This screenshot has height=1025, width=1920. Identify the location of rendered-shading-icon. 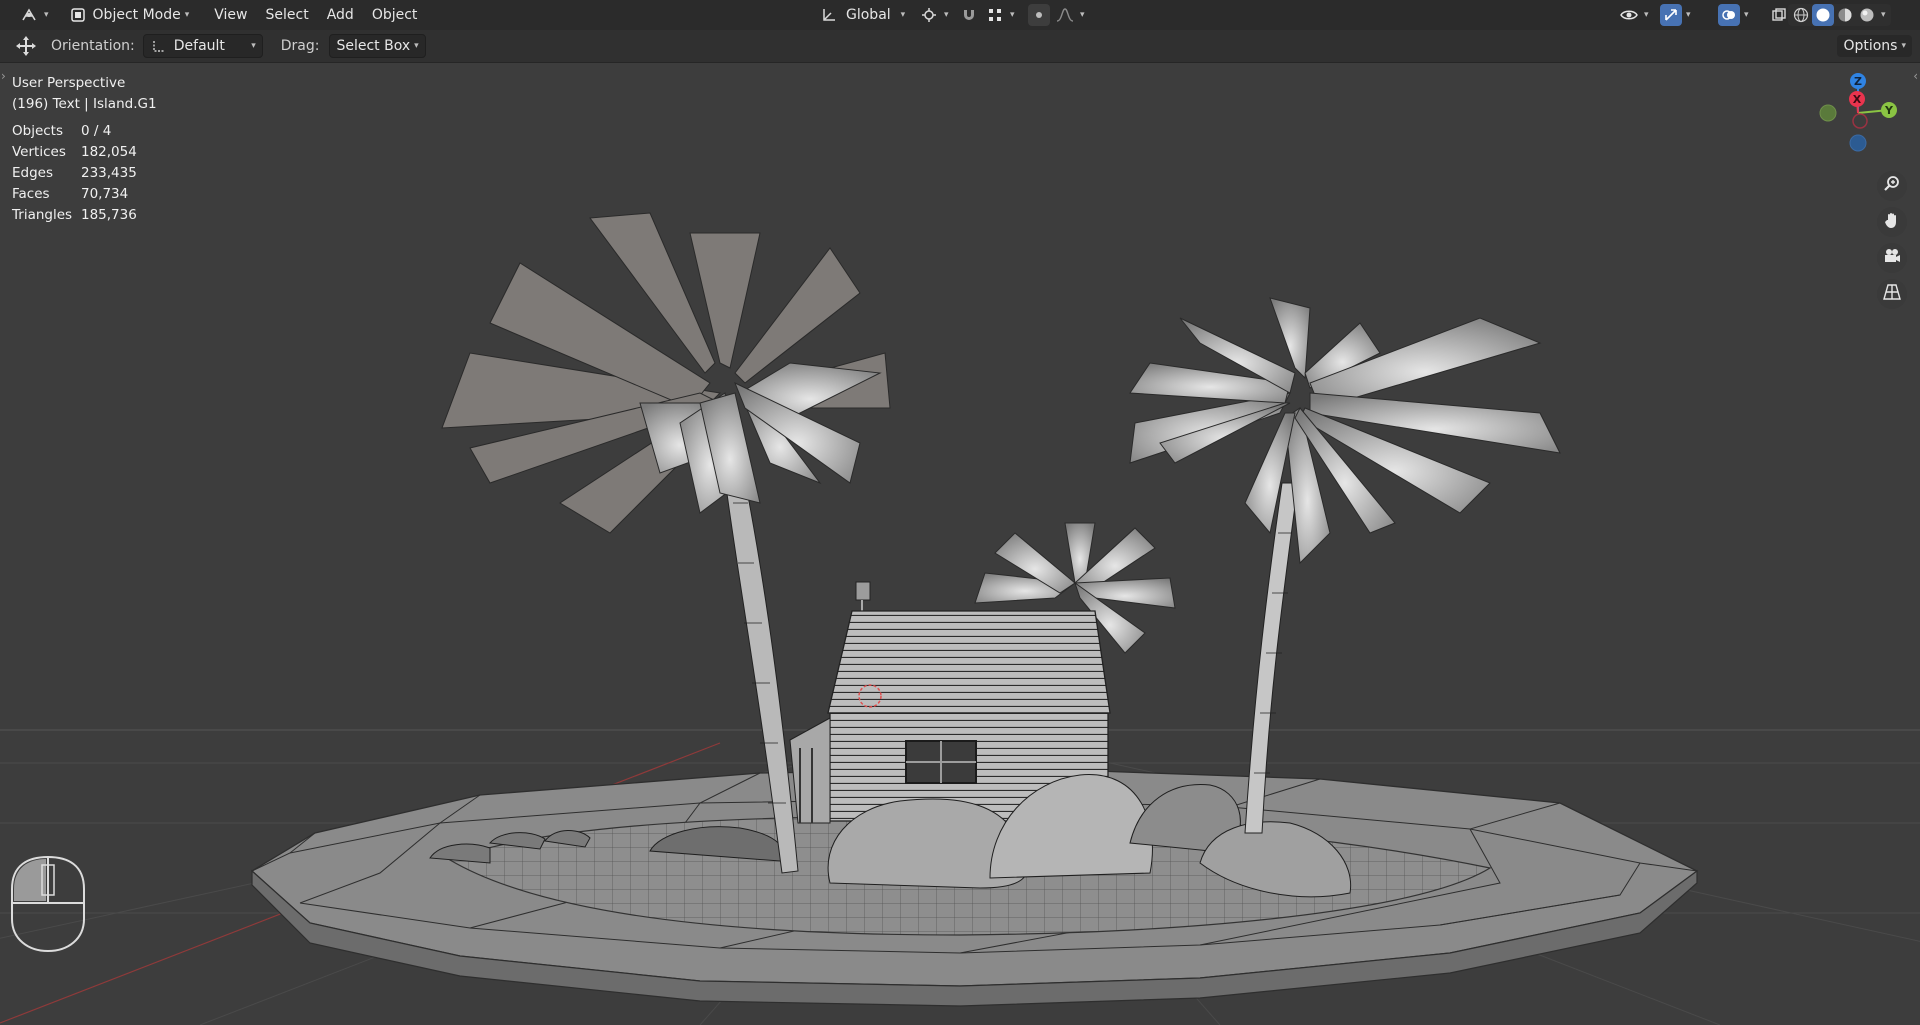
(1867, 15).